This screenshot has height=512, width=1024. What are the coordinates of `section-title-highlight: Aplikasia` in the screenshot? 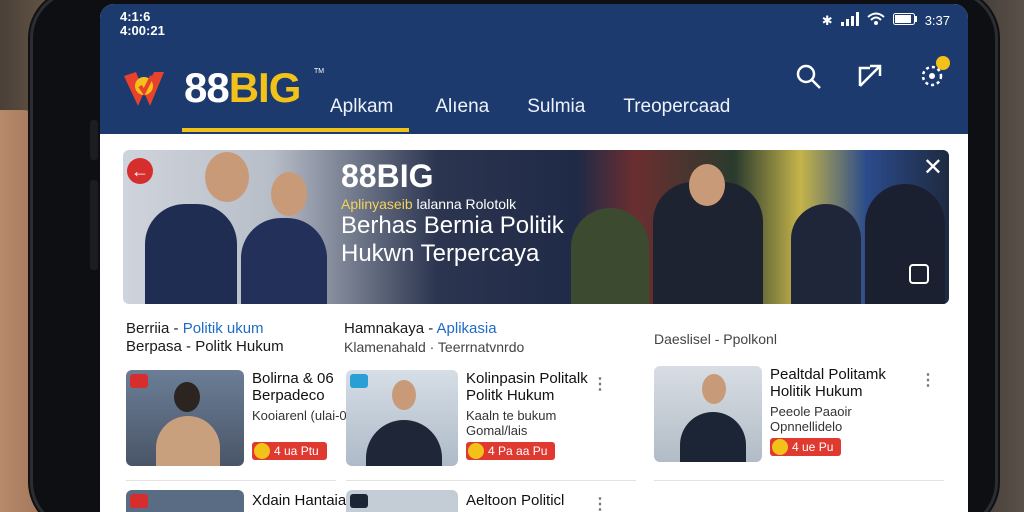 It's located at (466, 328).